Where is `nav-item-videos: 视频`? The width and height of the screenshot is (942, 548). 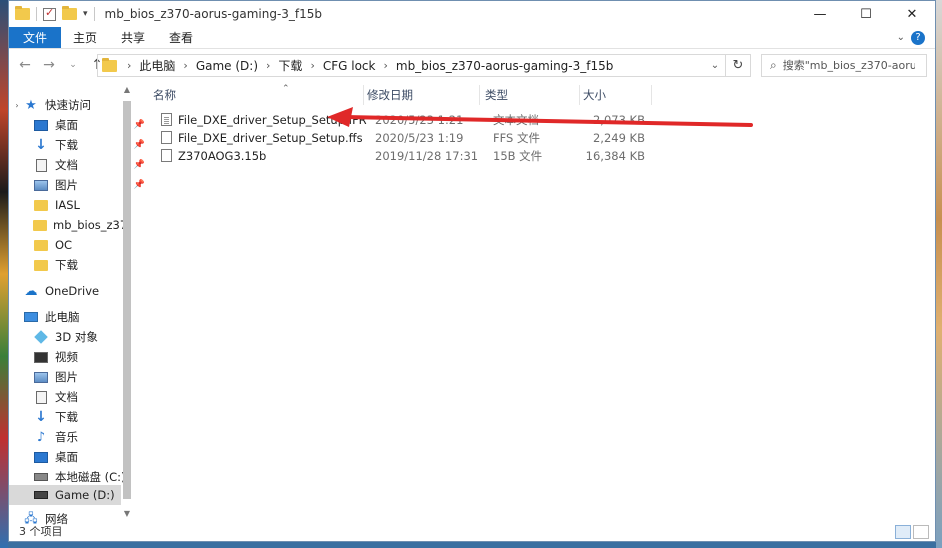 nav-item-videos: 视频 is located at coordinates (92, 357).